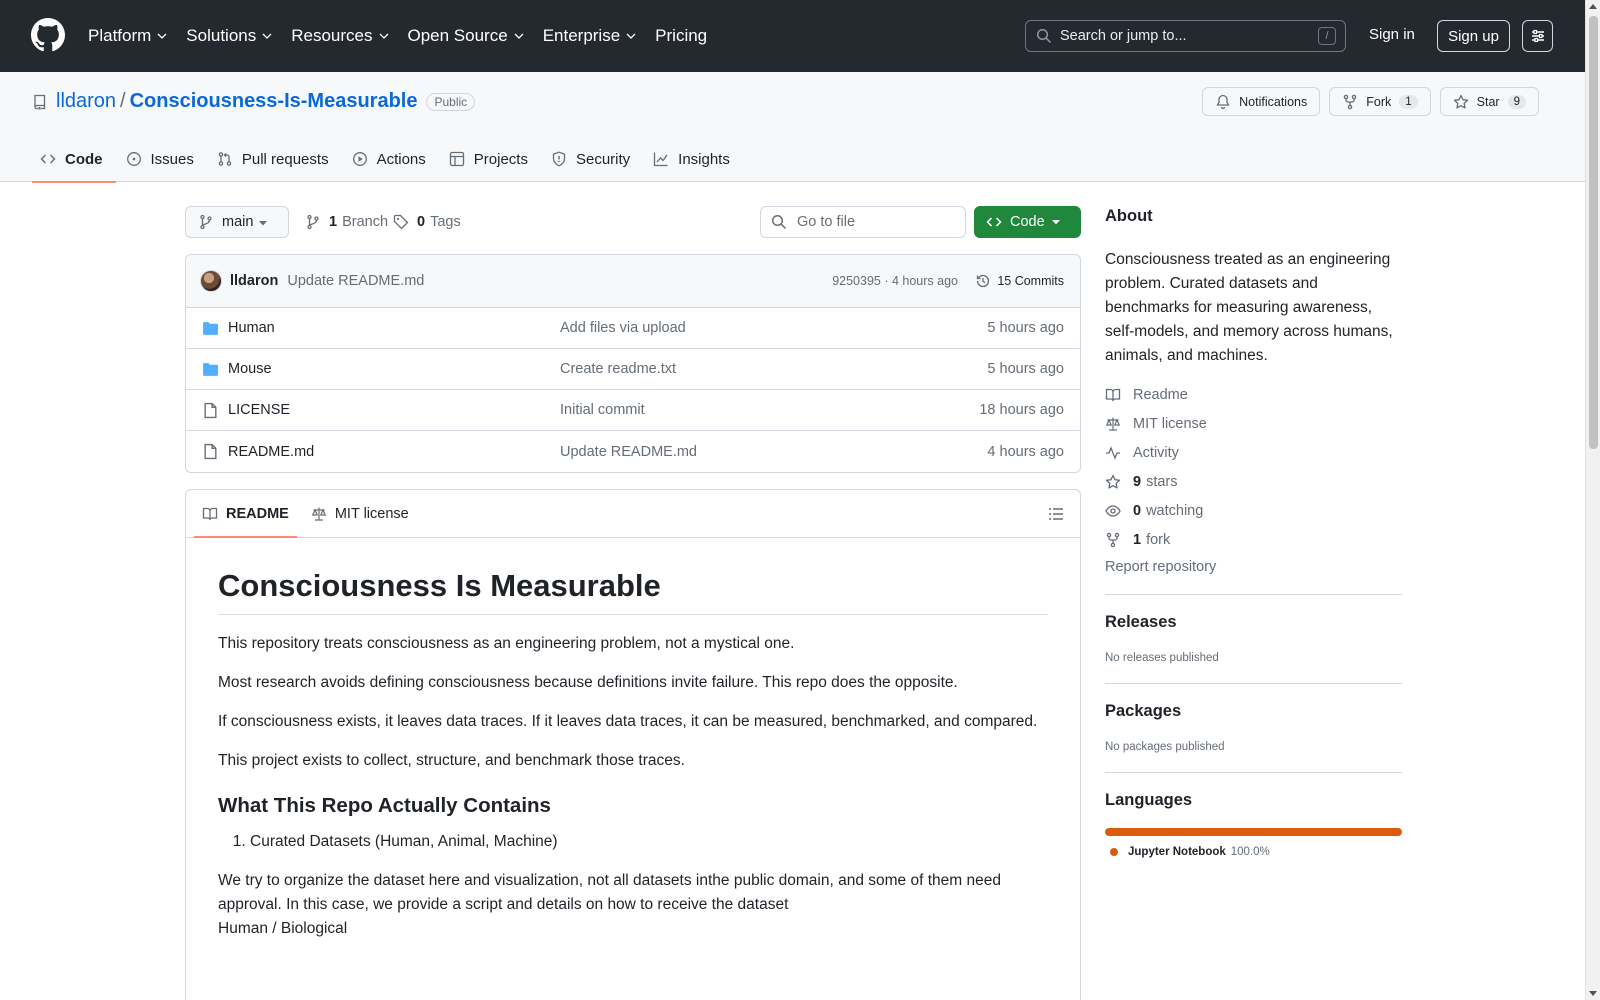 The image size is (1600, 1000). I want to click on commit-author: lldaron, so click(254, 281).